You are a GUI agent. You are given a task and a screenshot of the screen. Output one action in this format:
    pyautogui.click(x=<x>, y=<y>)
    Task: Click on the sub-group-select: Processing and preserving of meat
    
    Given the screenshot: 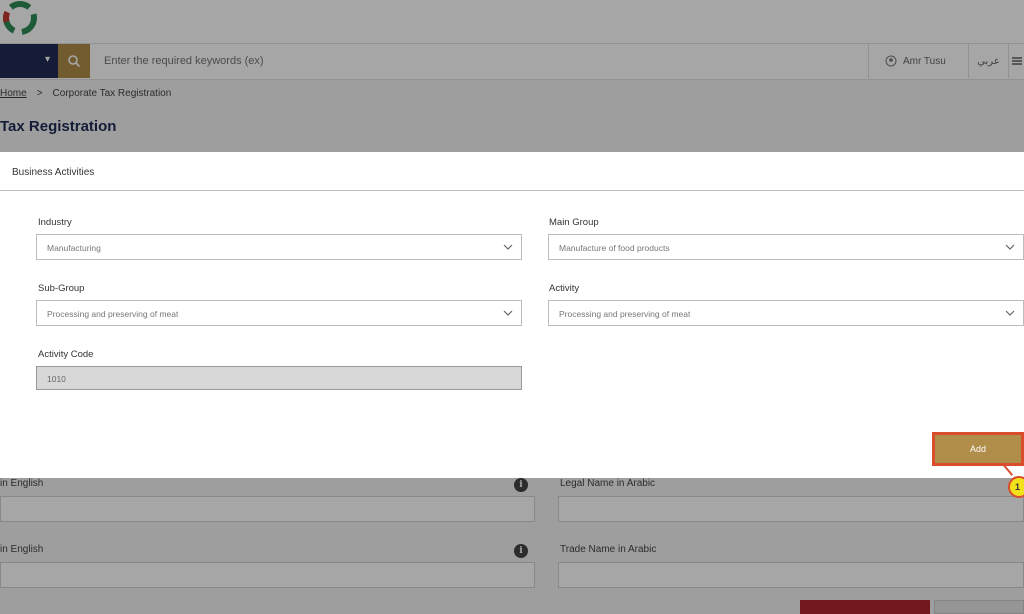 What is the action you would take?
    pyautogui.click(x=279, y=313)
    